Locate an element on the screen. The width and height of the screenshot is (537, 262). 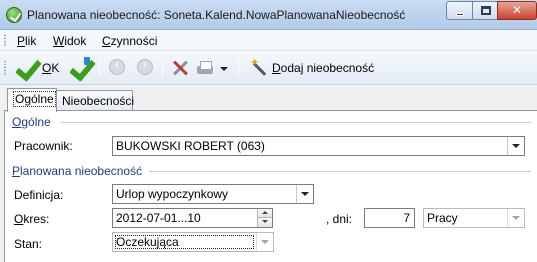
status-combo: Oczekująca is located at coordinates (193, 242).